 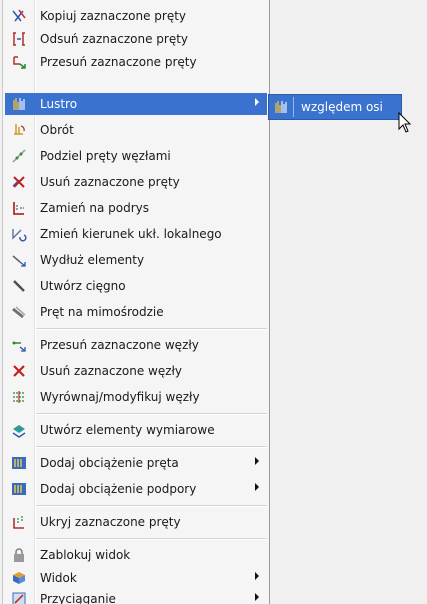 I want to click on menu-item-delete-nodes: Usuń zaznaczone węzły, so click(x=136, y=371).